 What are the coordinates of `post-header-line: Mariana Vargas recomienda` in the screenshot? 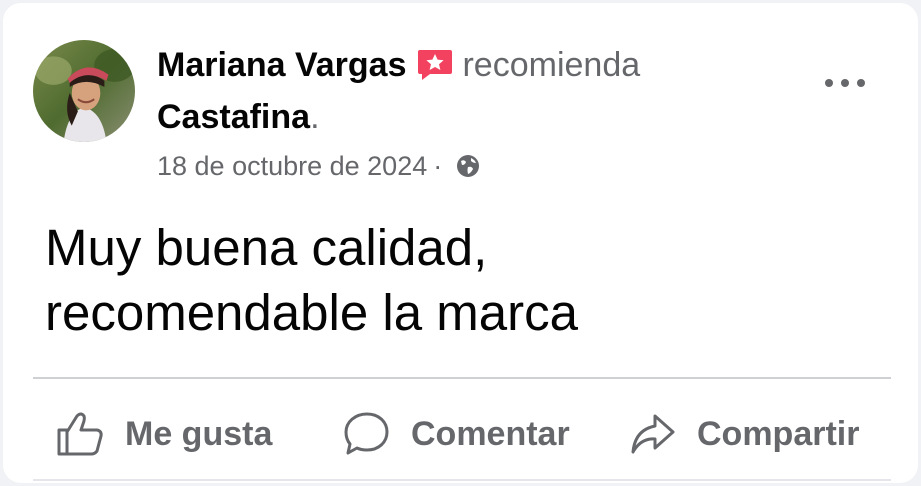 It's located at (398, 65).